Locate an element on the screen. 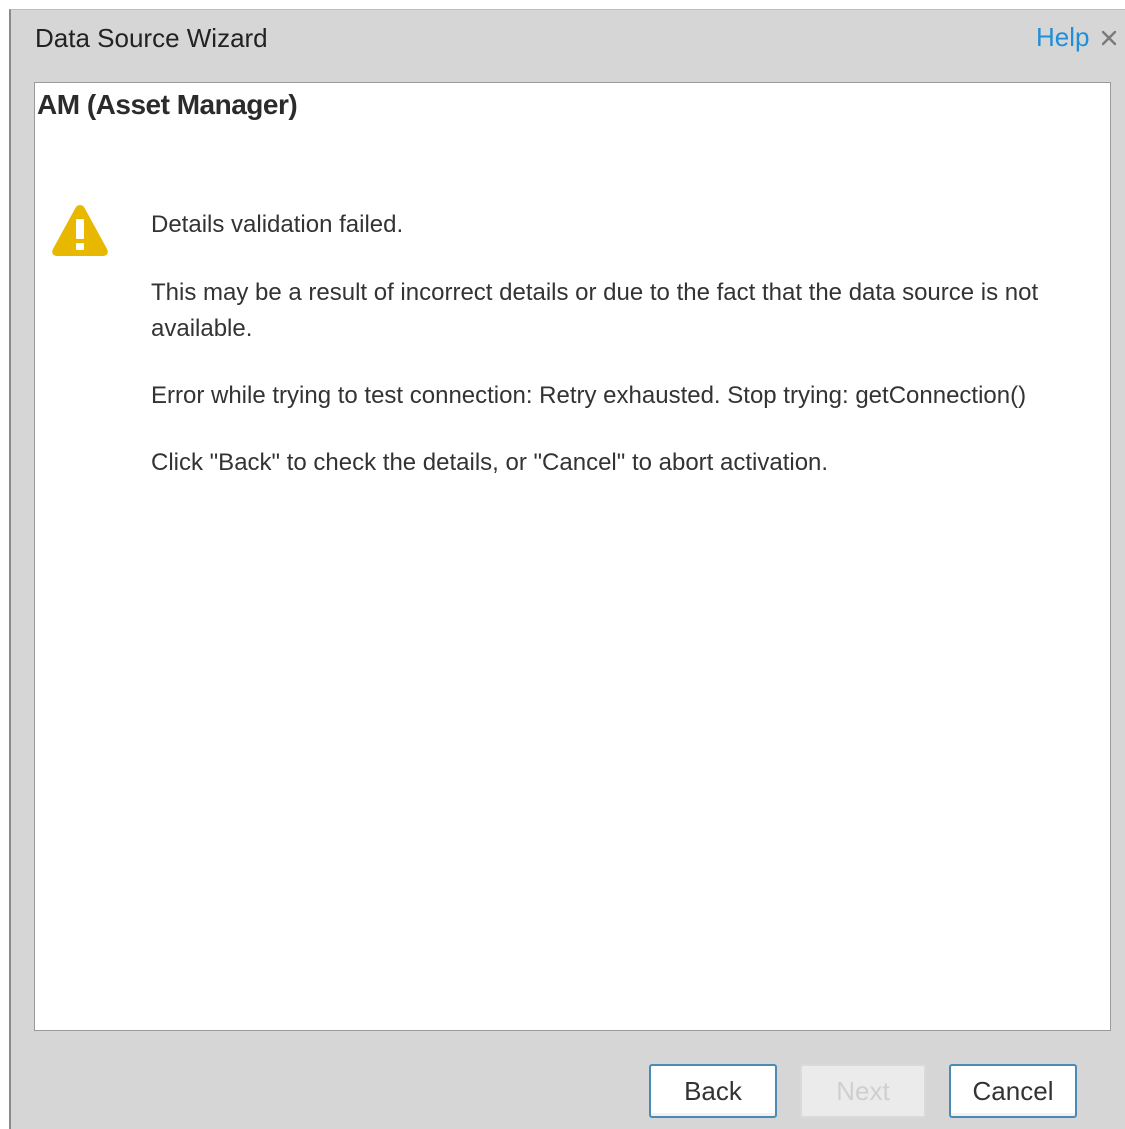  help-link: Help is located at coordinates (1062, 37).